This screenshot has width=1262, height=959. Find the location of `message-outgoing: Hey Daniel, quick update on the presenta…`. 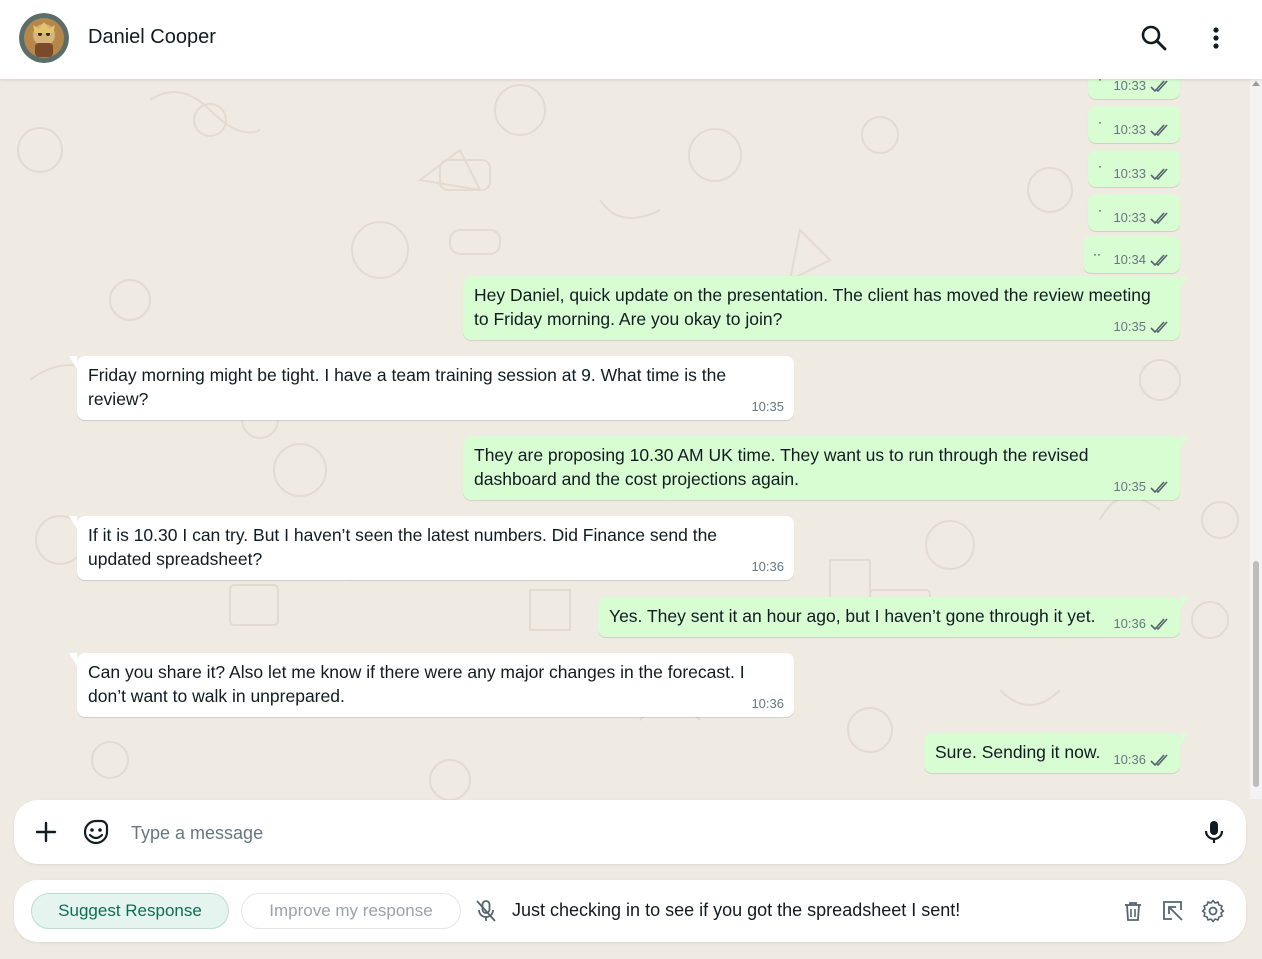

message-outgoing: Hey Daniel, quick update on the presenta… is located at coordinates (825, 308).